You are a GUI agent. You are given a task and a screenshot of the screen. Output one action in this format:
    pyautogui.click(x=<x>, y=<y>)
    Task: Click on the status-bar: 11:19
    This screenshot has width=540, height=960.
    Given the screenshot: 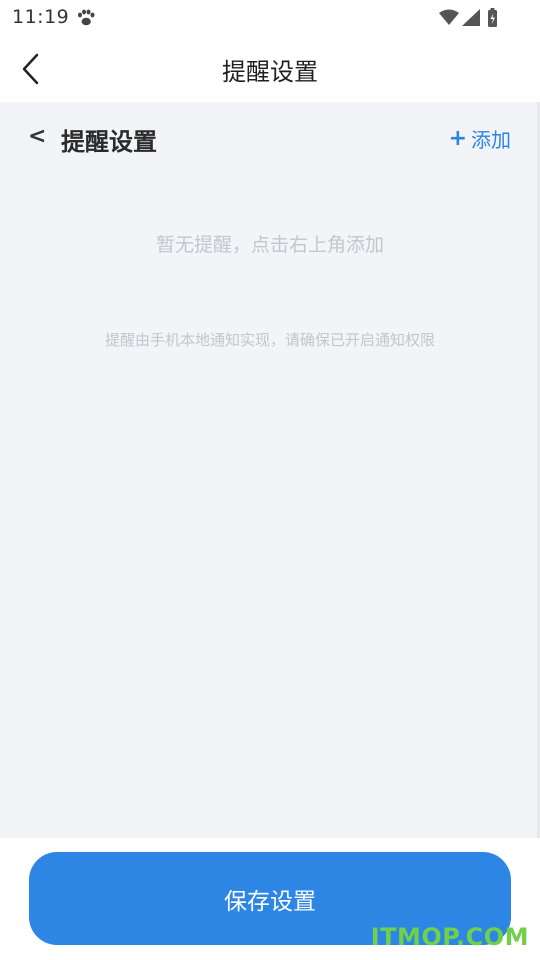 What is the action you would take?
    pyautogui.click(x=270, y=18)
    